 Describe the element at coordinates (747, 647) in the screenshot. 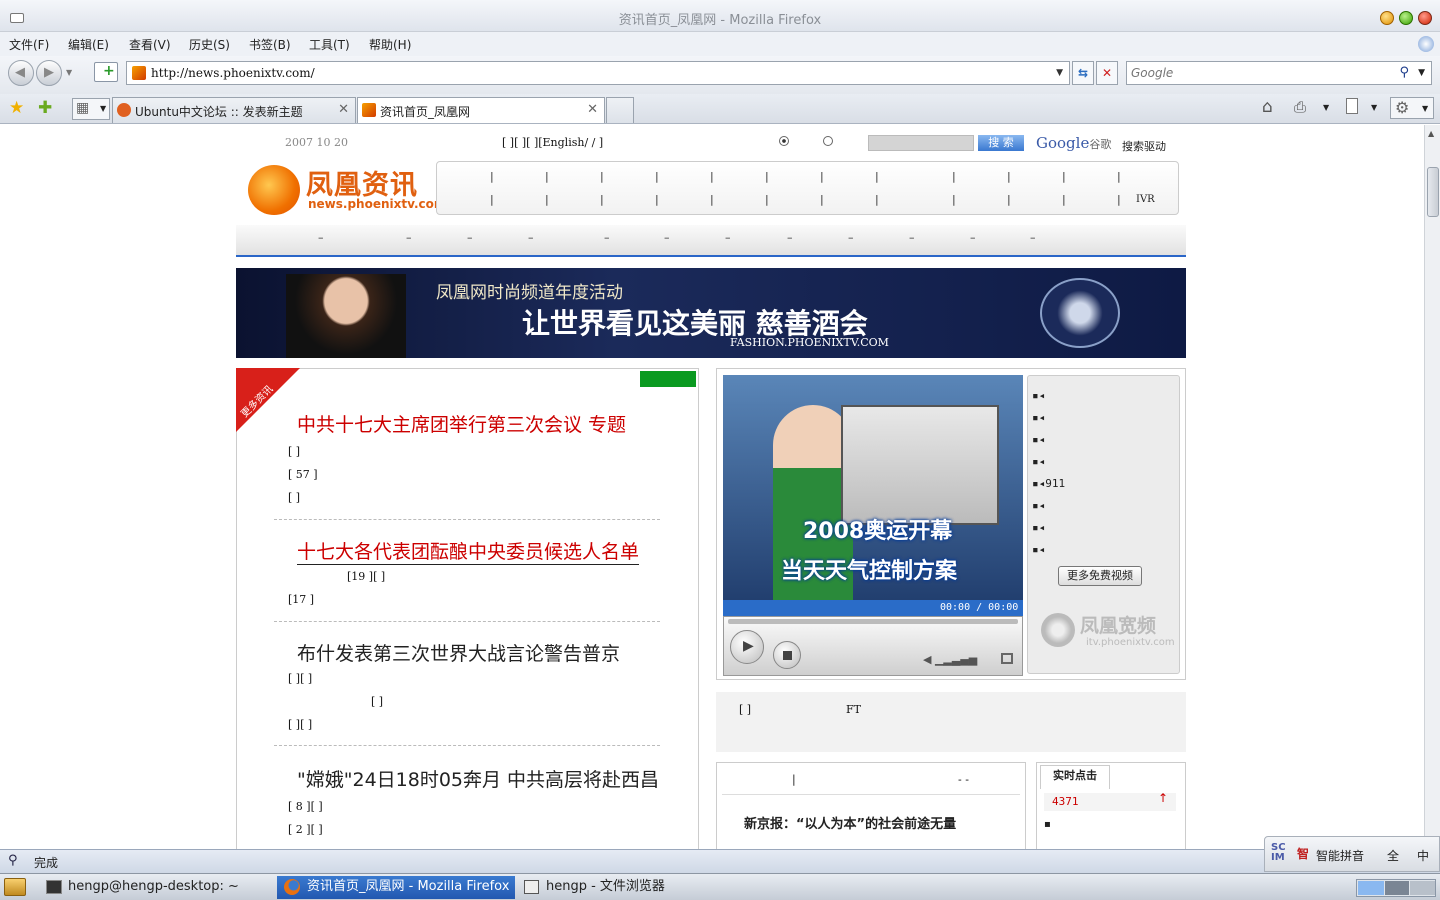

I see `play-button: ▶` at that location.